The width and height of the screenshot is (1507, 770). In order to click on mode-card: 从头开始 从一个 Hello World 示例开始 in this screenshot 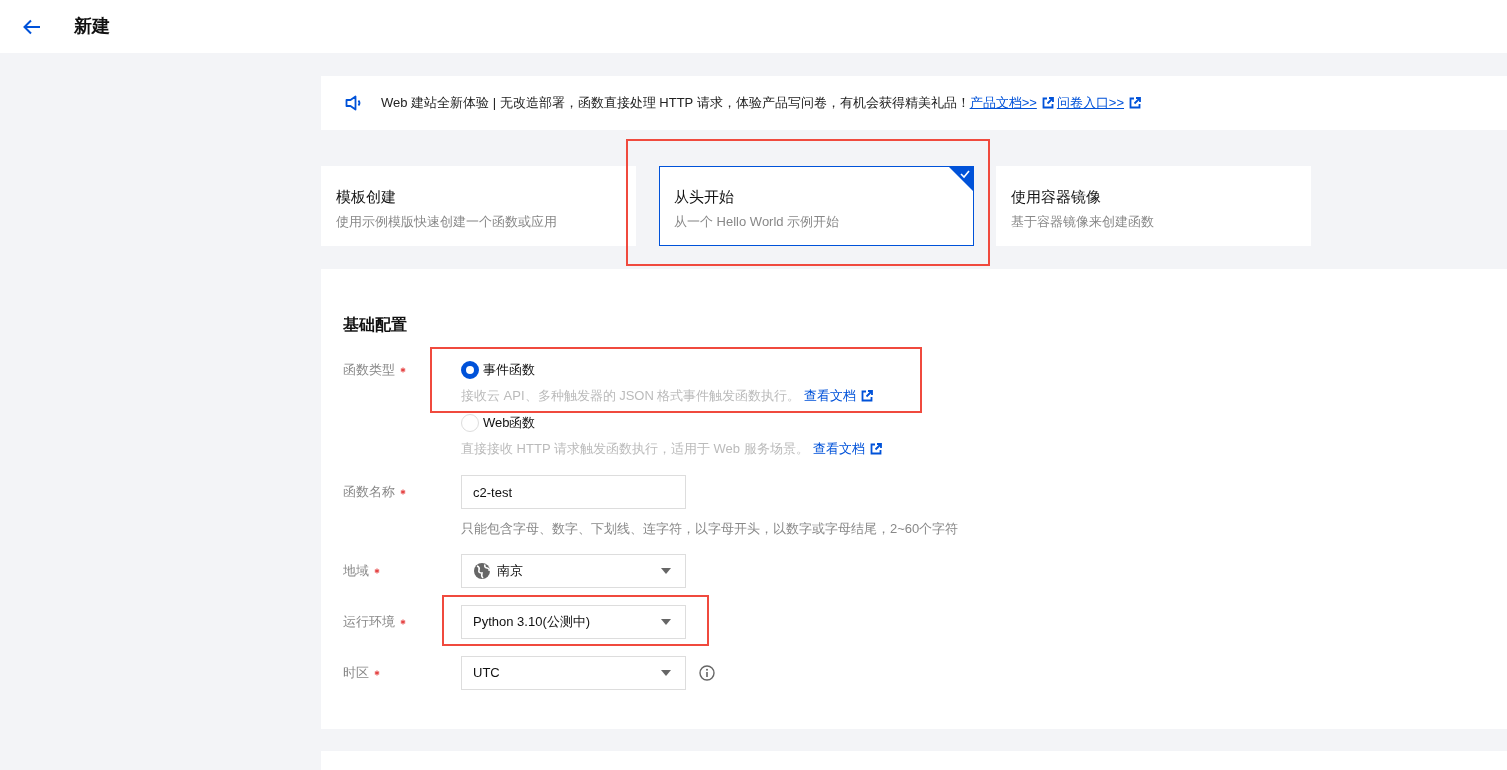, I will do `click(816, 206)`.